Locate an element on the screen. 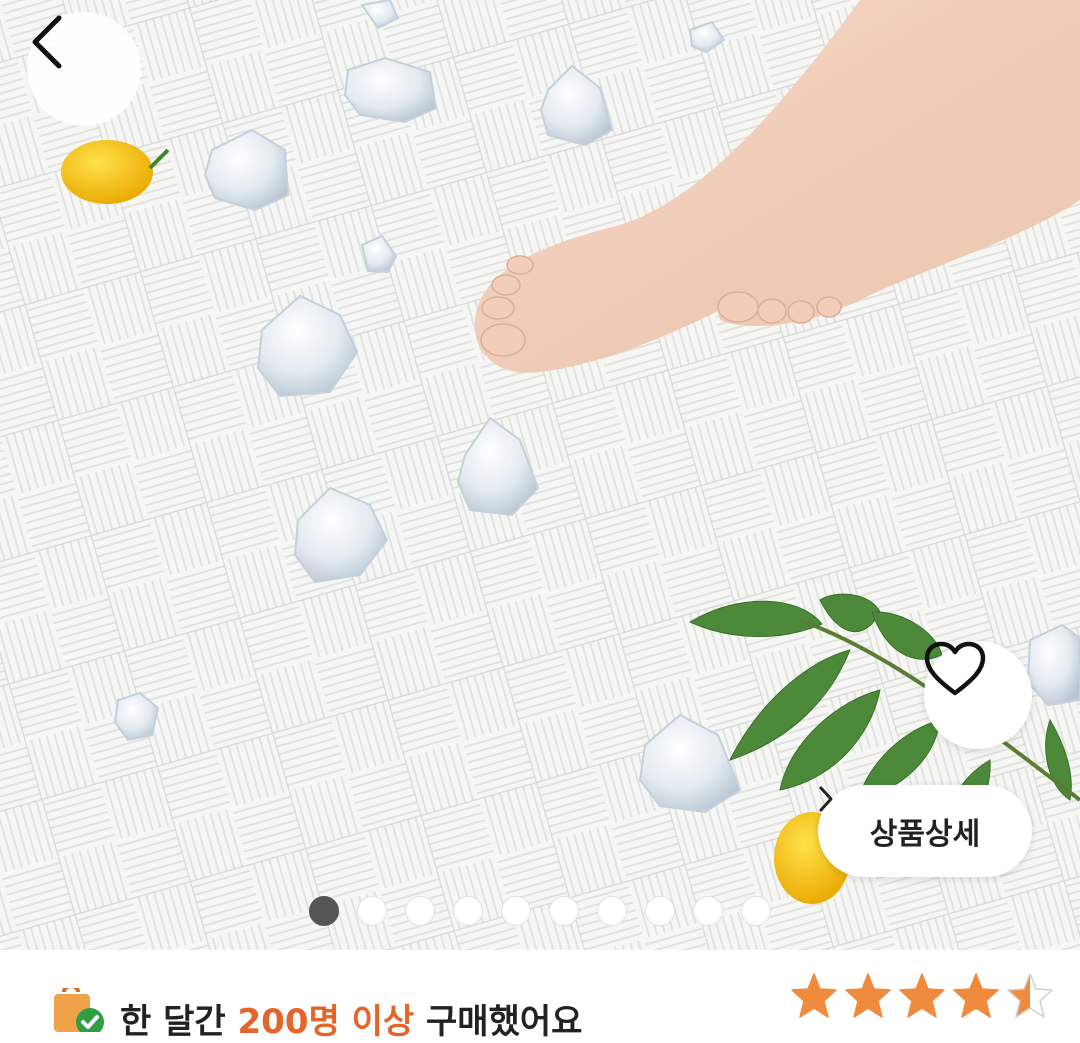  purchase-text-suffix: 구매했어요 is located at coordinates (498, 1022).